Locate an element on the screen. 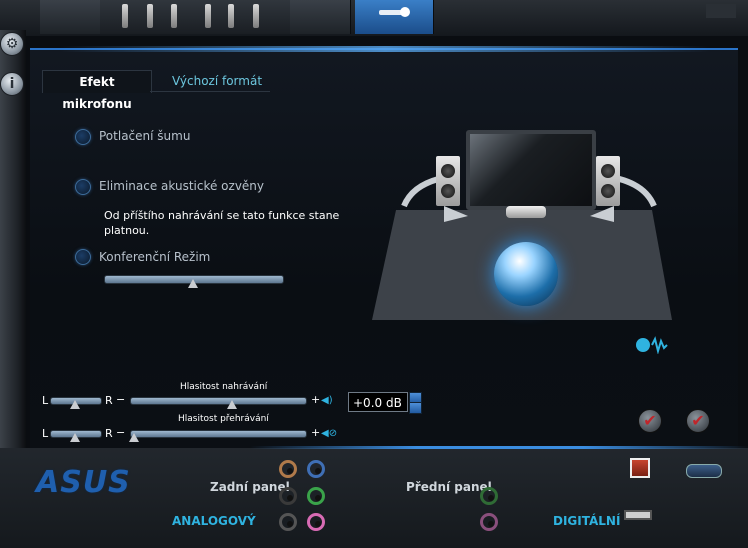 The width and height of the screenshot is (748, 548). playback-volume-label: Hlasitost přehrávání is located at coordinates (223, 419).